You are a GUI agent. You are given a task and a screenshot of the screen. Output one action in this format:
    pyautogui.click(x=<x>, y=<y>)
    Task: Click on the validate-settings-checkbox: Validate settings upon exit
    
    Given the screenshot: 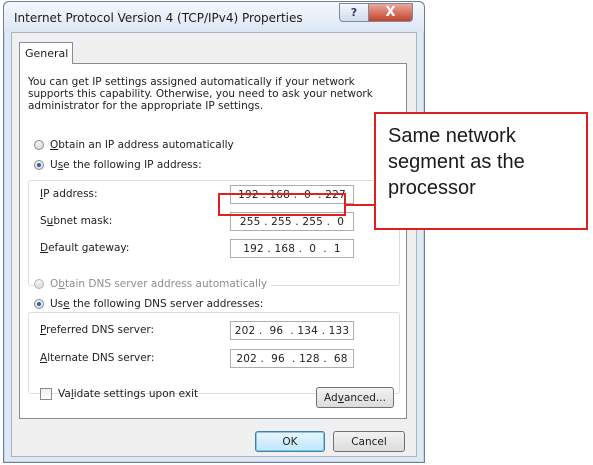 What is the action you would take?
    pyautogui.click(x=119, y=394)
    